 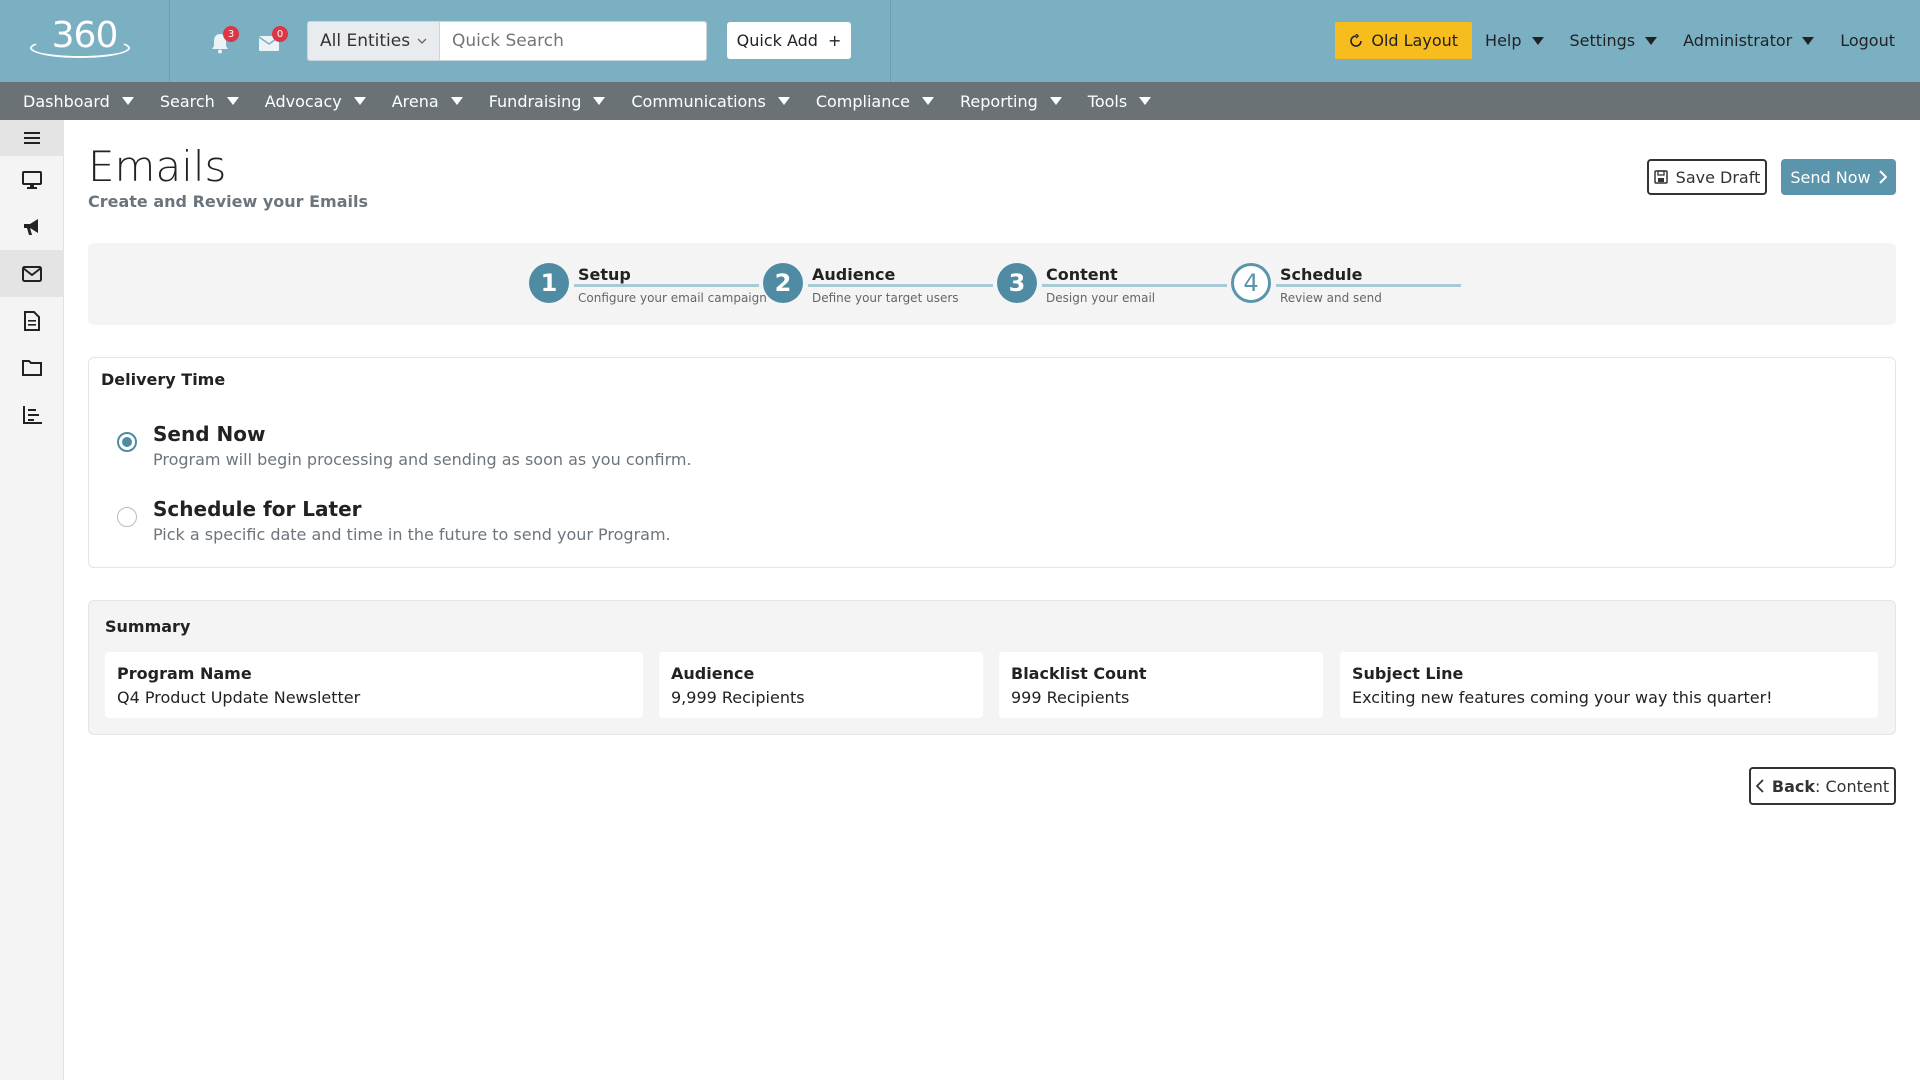 I want to click on step-content: 3 Content Design your email, so click(x=1114, y=285).